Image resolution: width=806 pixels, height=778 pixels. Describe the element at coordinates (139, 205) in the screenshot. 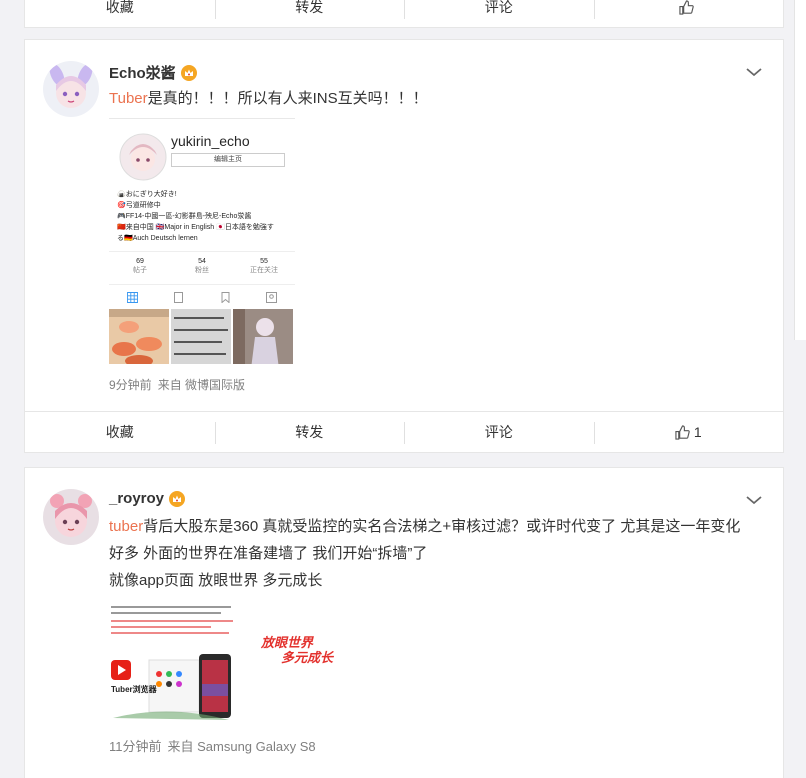

I see `bio-line: 🎯弓道研修中` at that location.